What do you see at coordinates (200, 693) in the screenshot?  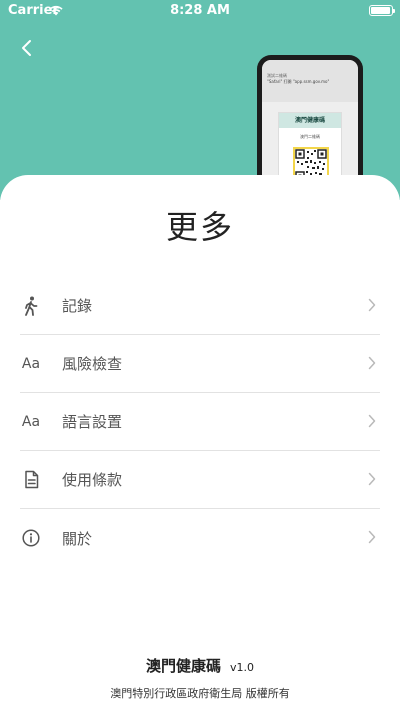 I see `copyright-text: 澳門特別行政區政府衛生局 版權所有` at bounding box center [200, 693].